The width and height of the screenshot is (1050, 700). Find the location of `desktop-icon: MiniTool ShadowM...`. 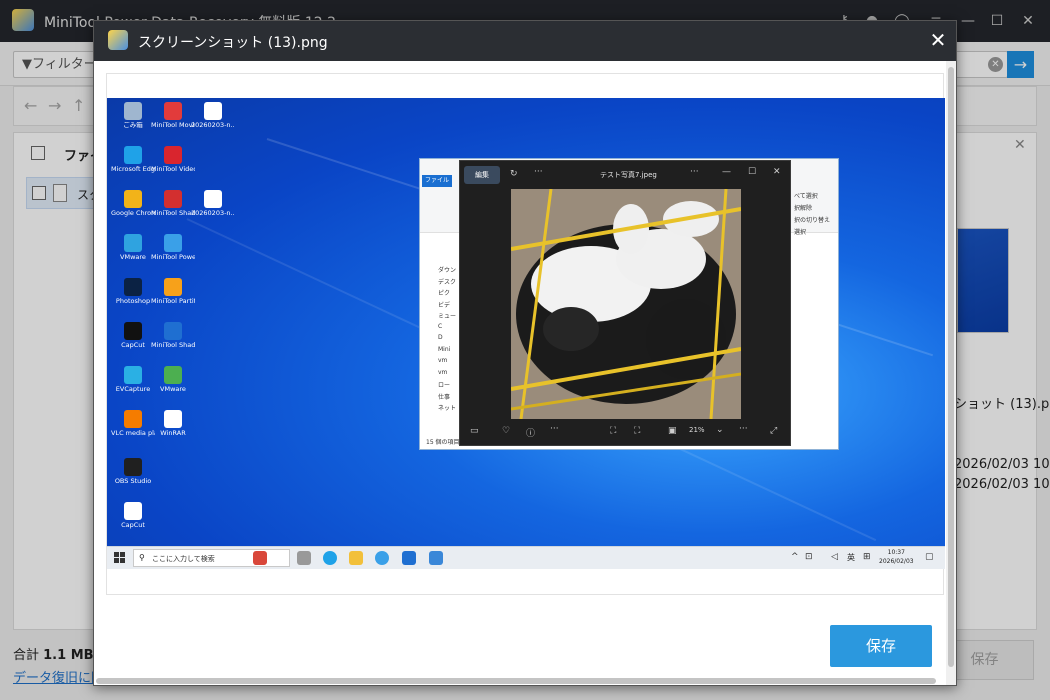

desktop-icon: MiniTool ShadowM... is located at coordinates (173, 203).